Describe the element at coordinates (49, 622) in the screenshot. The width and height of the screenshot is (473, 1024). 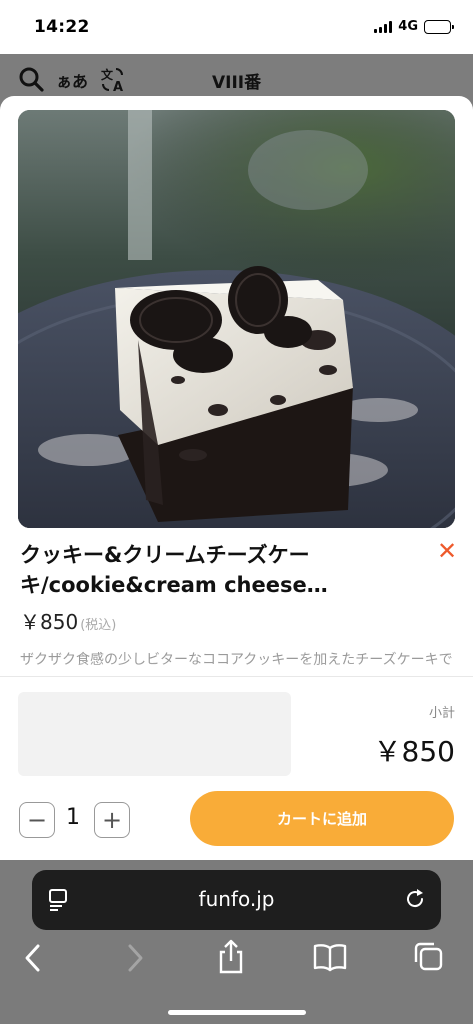
I see `product-price: ￥850` at that location.